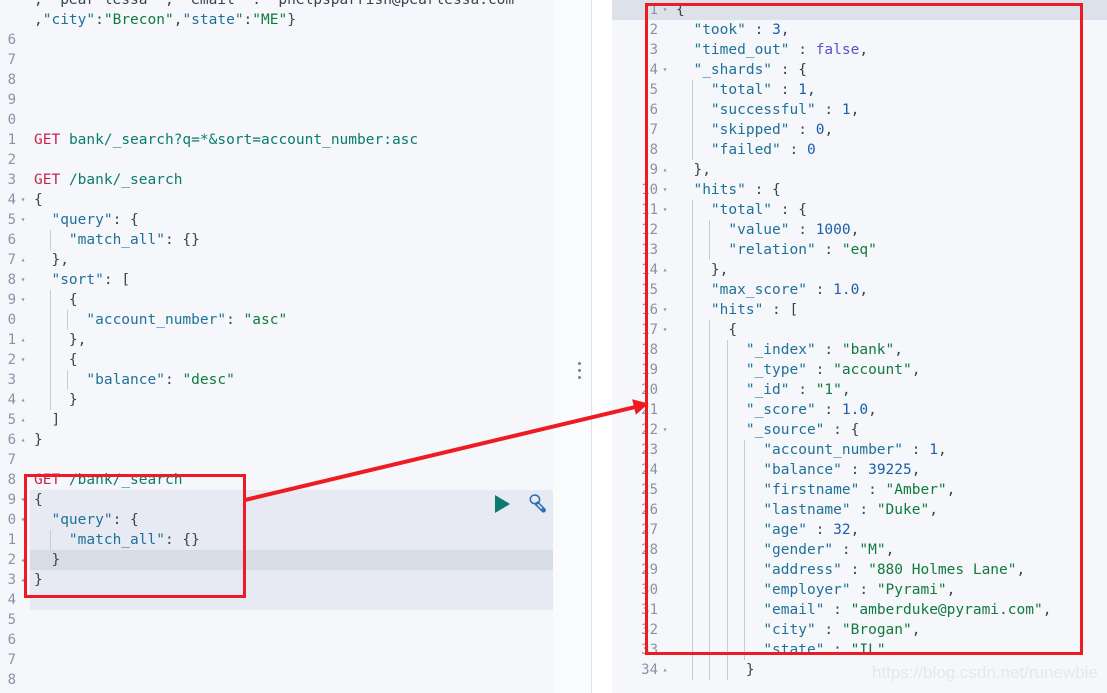 Image resolution: width=1107 pixels, height=693 pixels. Describe the element at coordinates (642, 630) in the screenshot. I see `gutter-row: 32` at that location.